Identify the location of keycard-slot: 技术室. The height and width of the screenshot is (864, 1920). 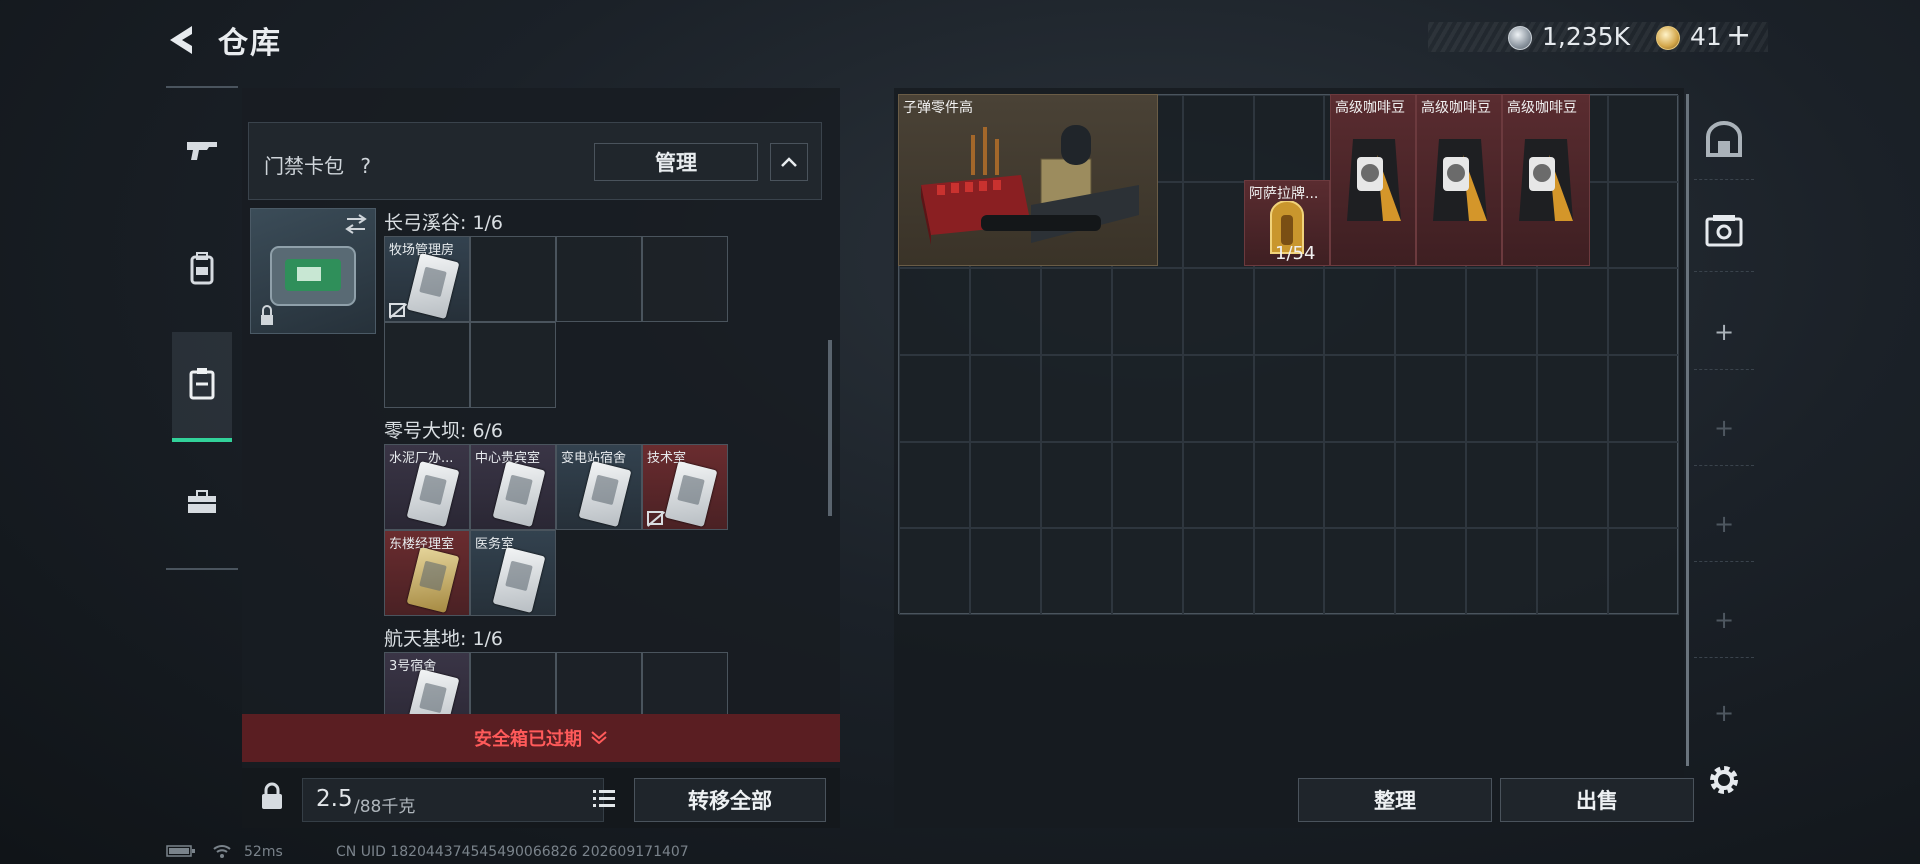
(685, 487).